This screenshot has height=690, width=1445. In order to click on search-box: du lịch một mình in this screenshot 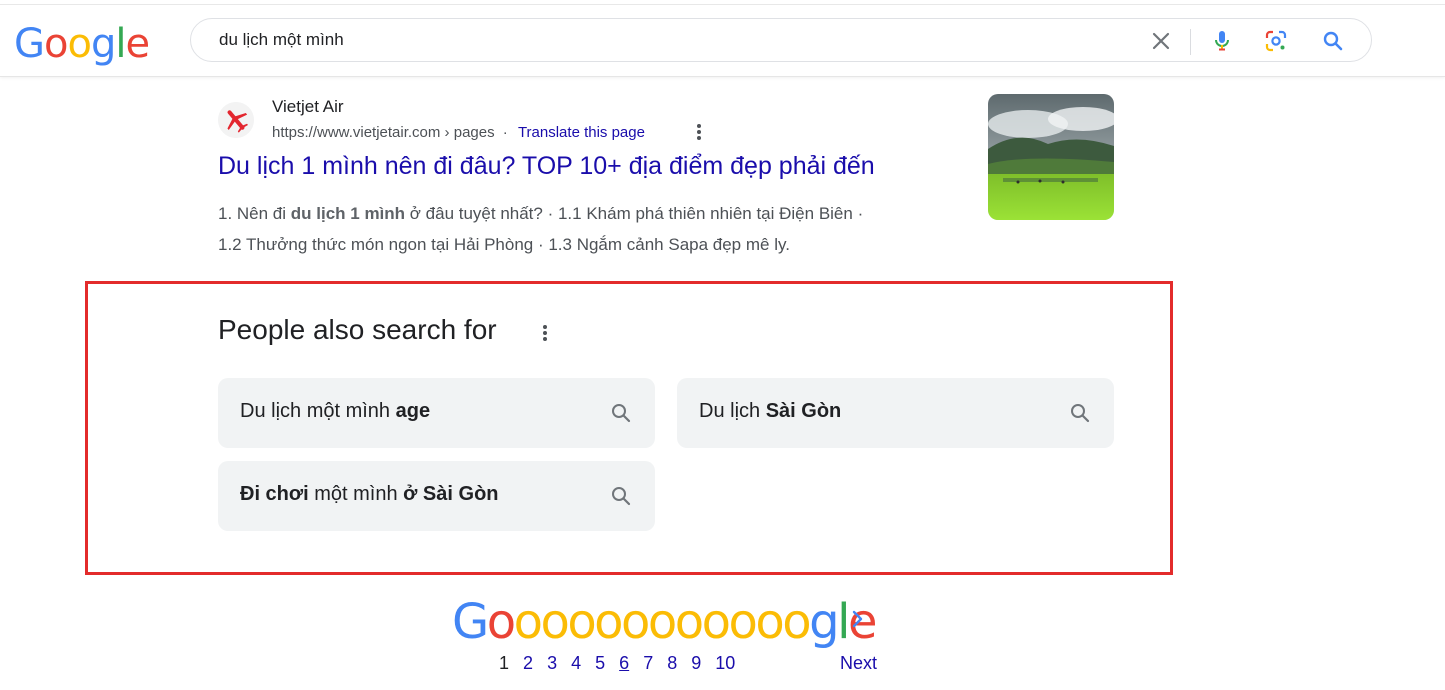, I will do `click(781, 40)`.